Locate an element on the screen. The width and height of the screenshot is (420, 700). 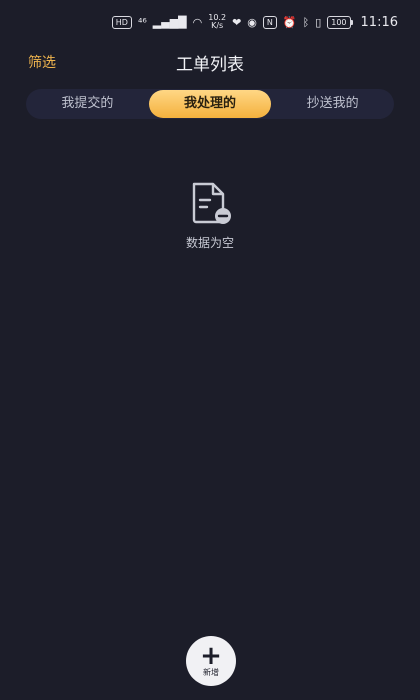
heart-icon: ❤ is located at coordinates (237, 22).